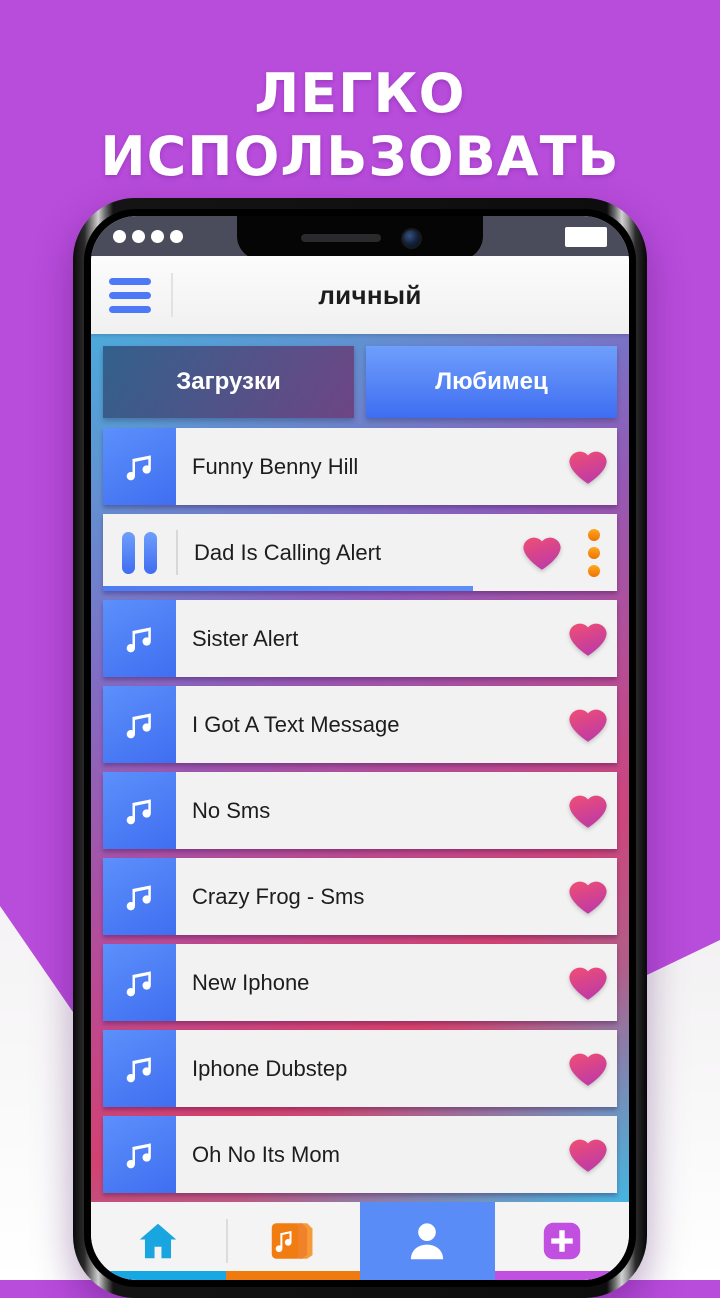 This screenshot has width=720, height=1298. I want to click on table-row: Funny Benny Hill, so click(360, 466).